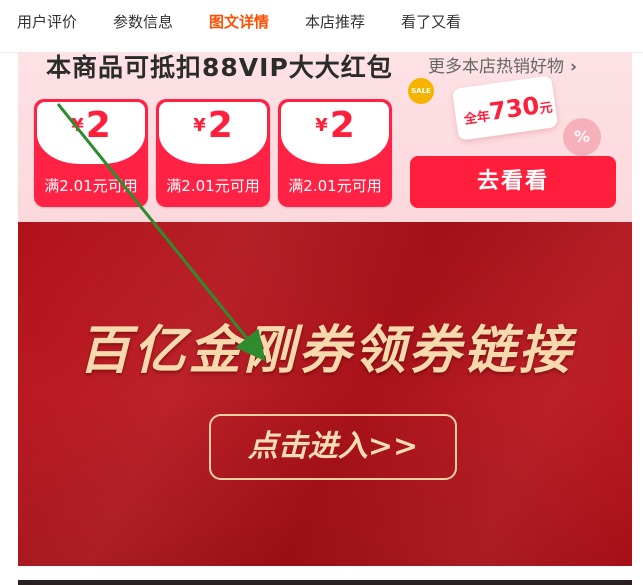  What do you see at coordinates (496, 67) in the screenshot?
I see `more-store-items-label: 更多本店热销好物` at bounding box center [496, 67].